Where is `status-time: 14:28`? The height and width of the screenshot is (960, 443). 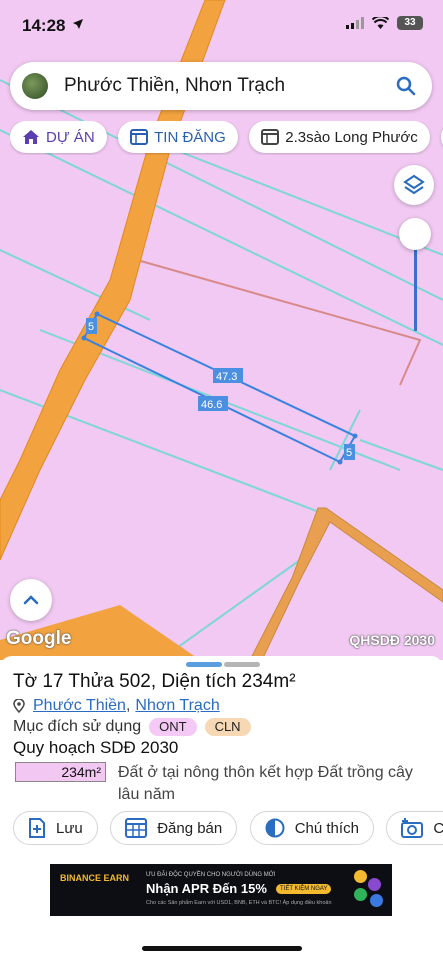 status-time: 14:28 is located at coordinates (44, 25).